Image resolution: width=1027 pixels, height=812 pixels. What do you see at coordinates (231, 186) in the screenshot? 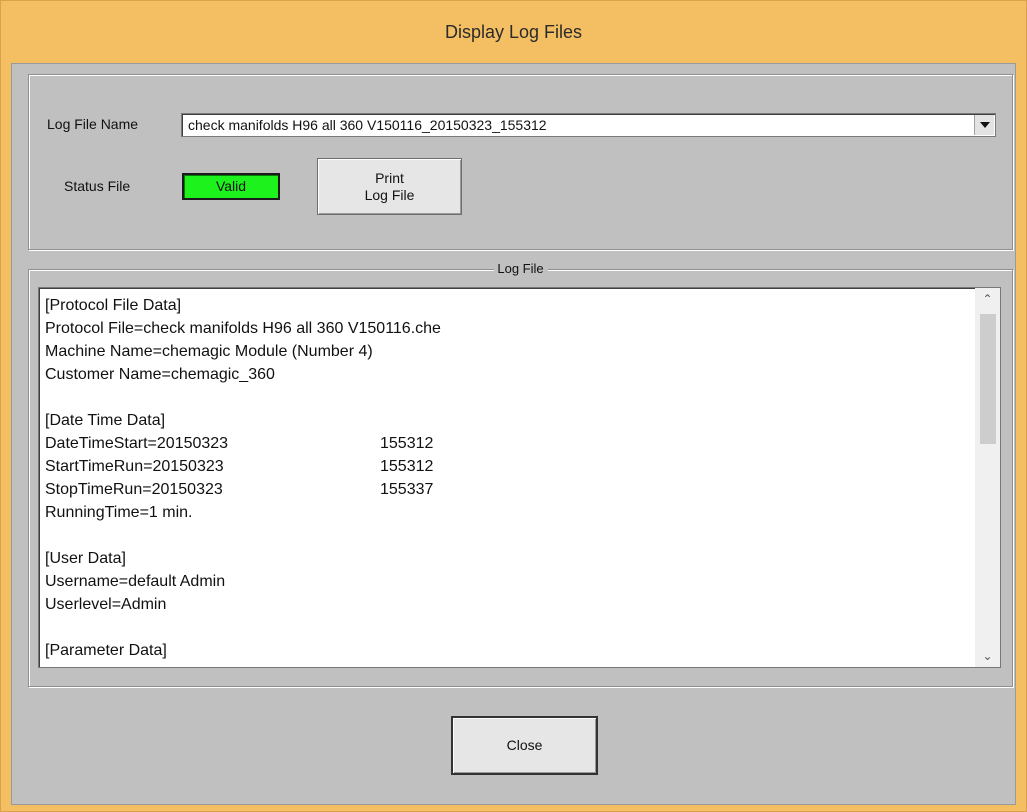
I see `status-file-indicator: Valid` at bounding box center [231, 186].